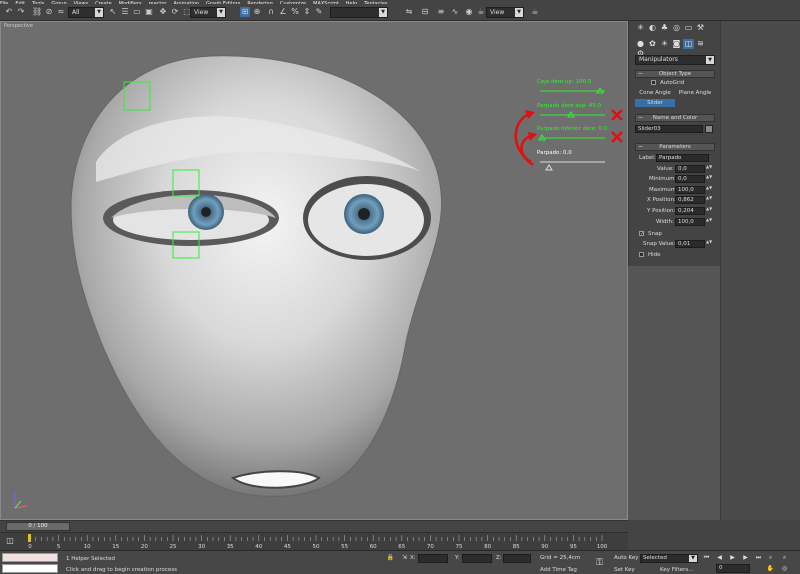  I want to click on space-warps-icon: ≋, so click(700, 44).